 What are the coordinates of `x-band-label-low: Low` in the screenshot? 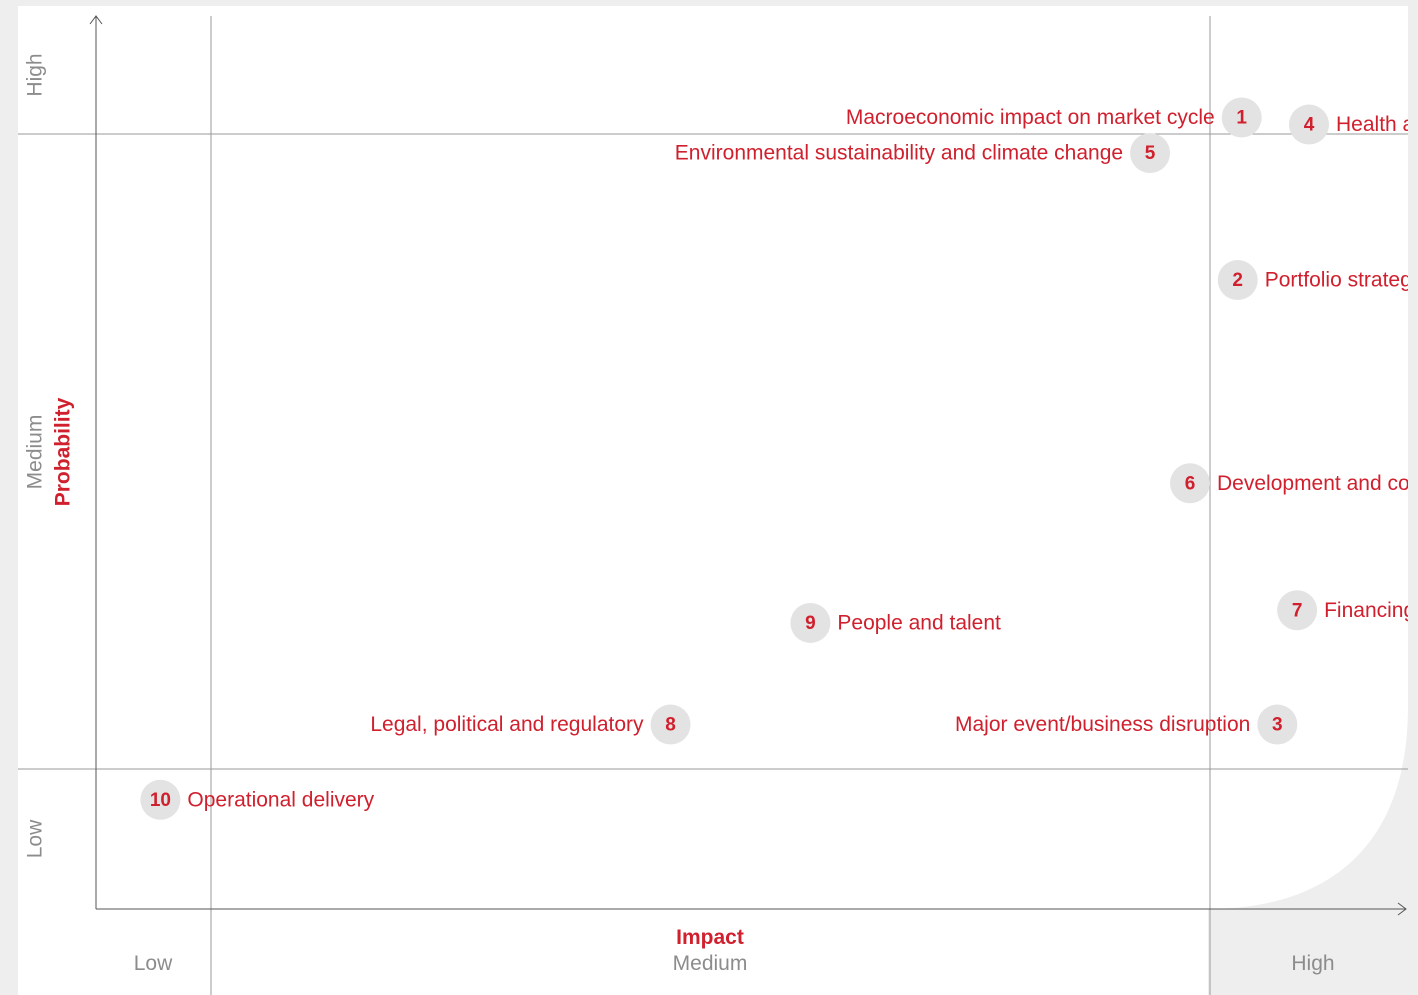 It's located at (153, 963).